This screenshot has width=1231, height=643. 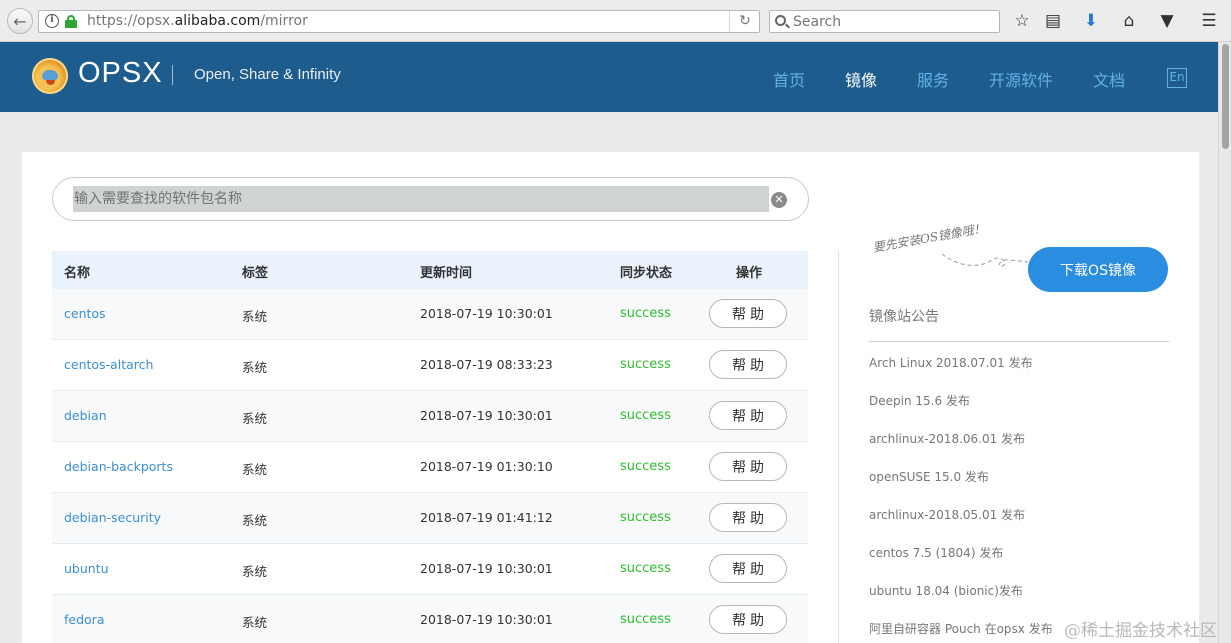 I want to click on hamburger-menu-icon: ☰, so click(x=1209, y=21).